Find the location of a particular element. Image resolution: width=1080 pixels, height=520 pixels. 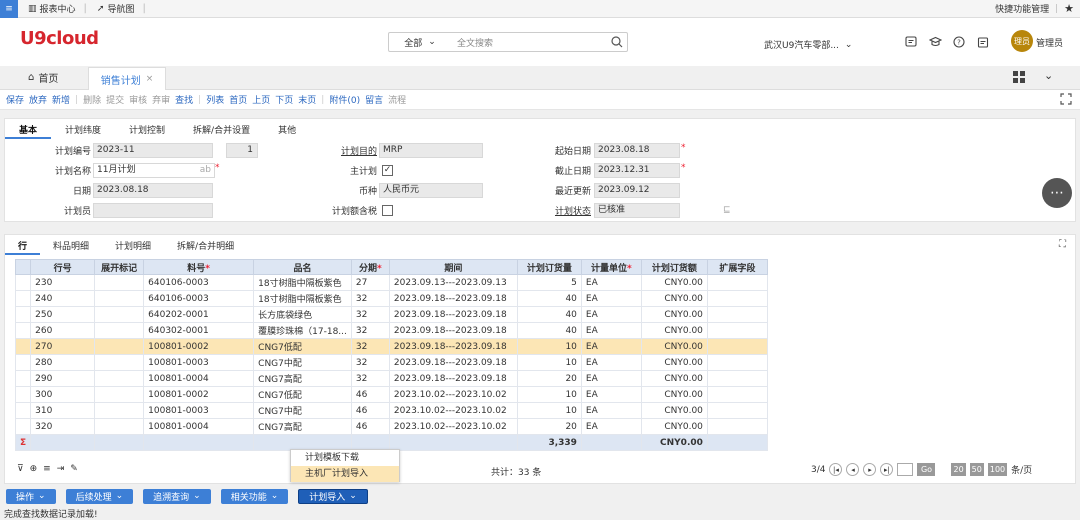

purpose-label: 计划目的 is located at coordinates (341, 150).